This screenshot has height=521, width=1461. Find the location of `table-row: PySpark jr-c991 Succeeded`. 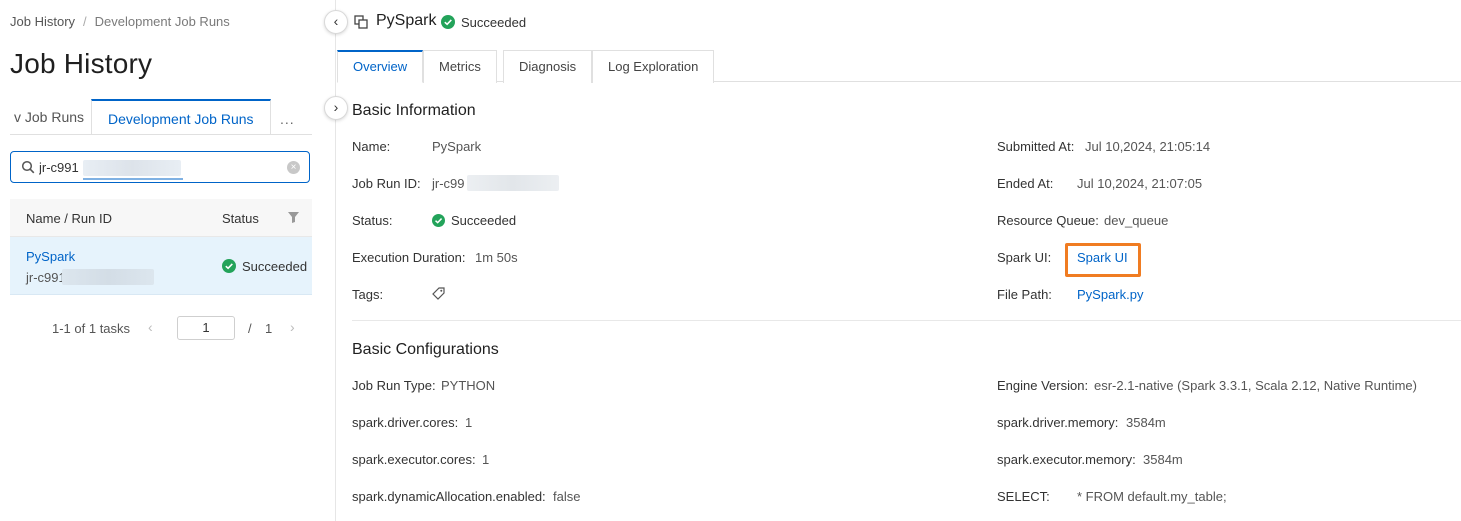

table-row: PySpark jr-c991 Succeeded is located at coordinates (161, 266).